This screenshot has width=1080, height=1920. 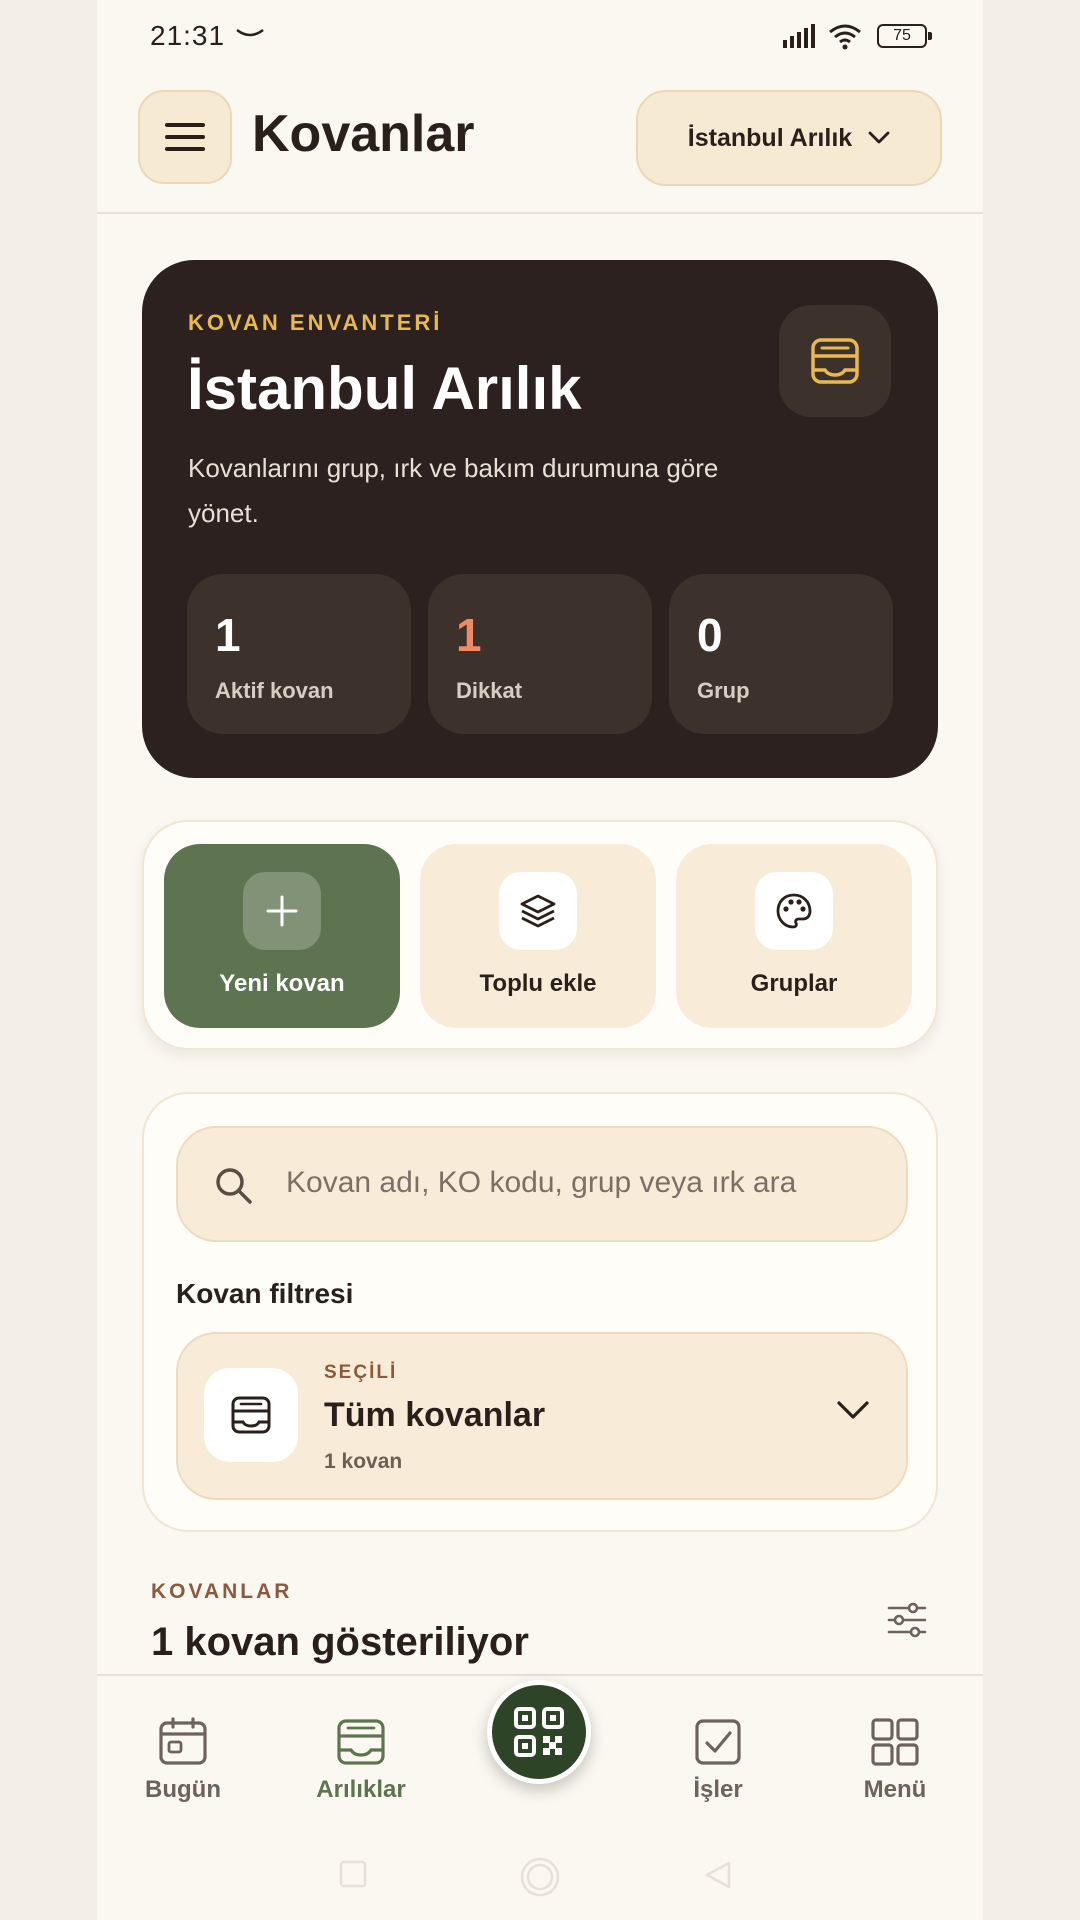 I want to click on bulk-add-button: Toplu ekle, so click(x=538, y=936).